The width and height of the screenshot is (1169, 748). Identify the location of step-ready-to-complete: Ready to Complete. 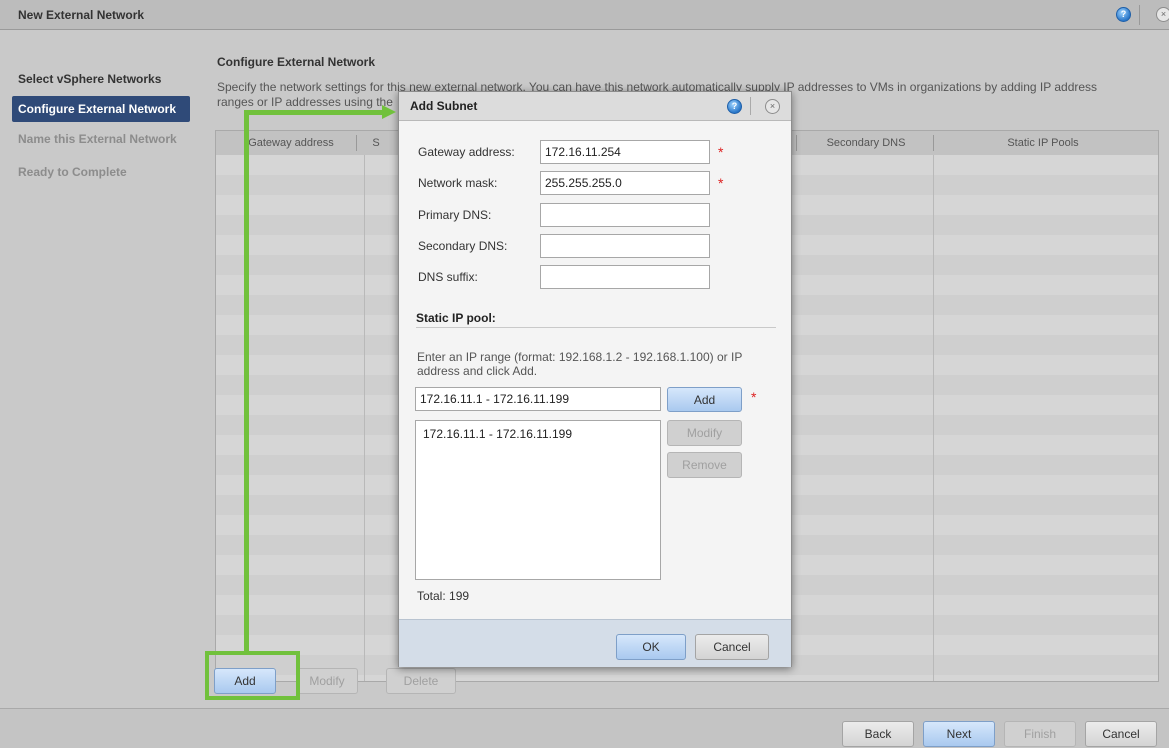
(72, 172).